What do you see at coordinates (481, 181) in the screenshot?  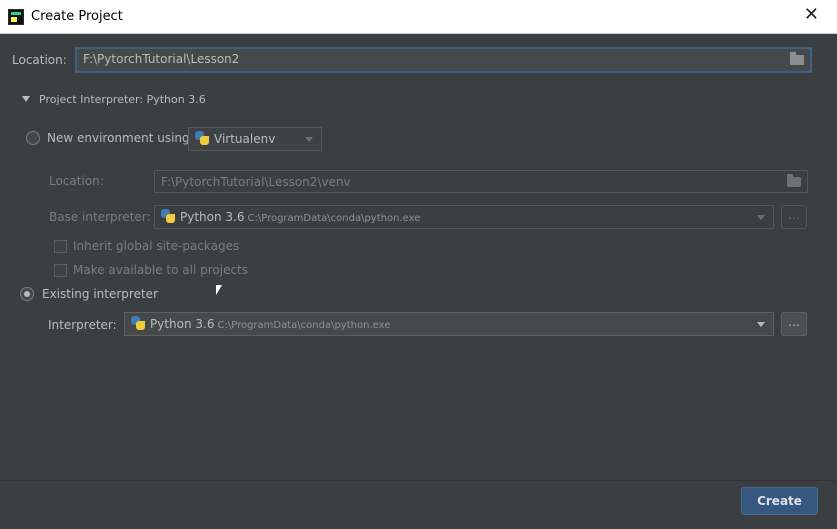 I see `venv-location-input: F:\PytorchTutorial\Lesson2\venv` at bounding box center [481, 181].